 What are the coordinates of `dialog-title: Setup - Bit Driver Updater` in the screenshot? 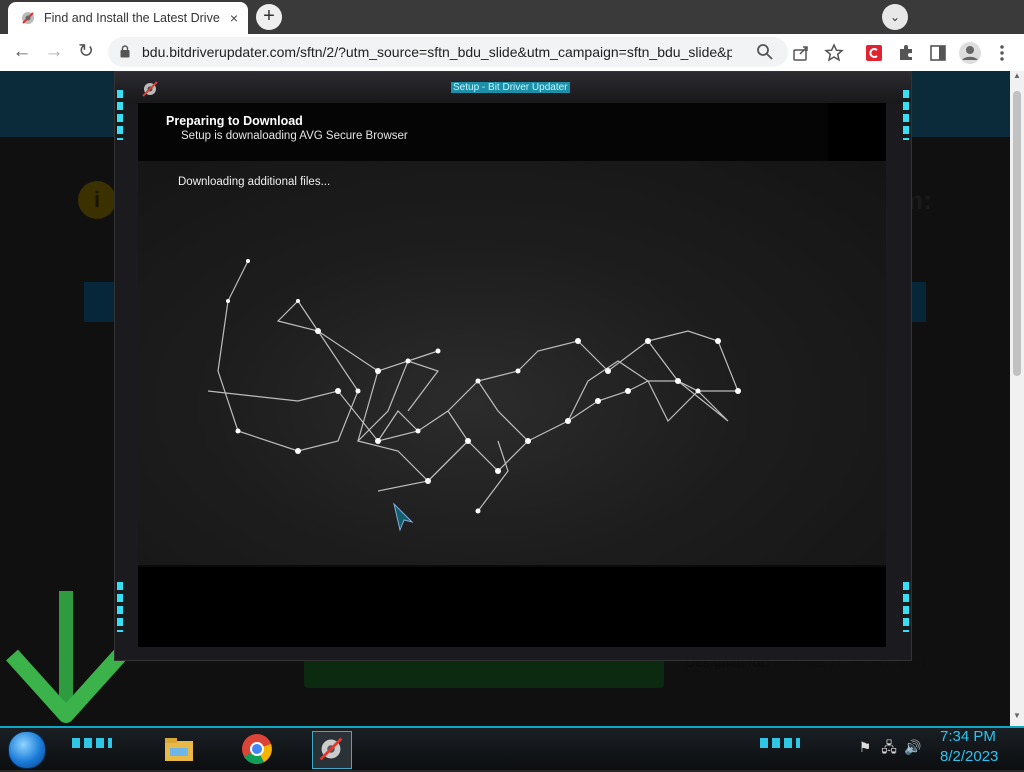 It's located at (510, 87).